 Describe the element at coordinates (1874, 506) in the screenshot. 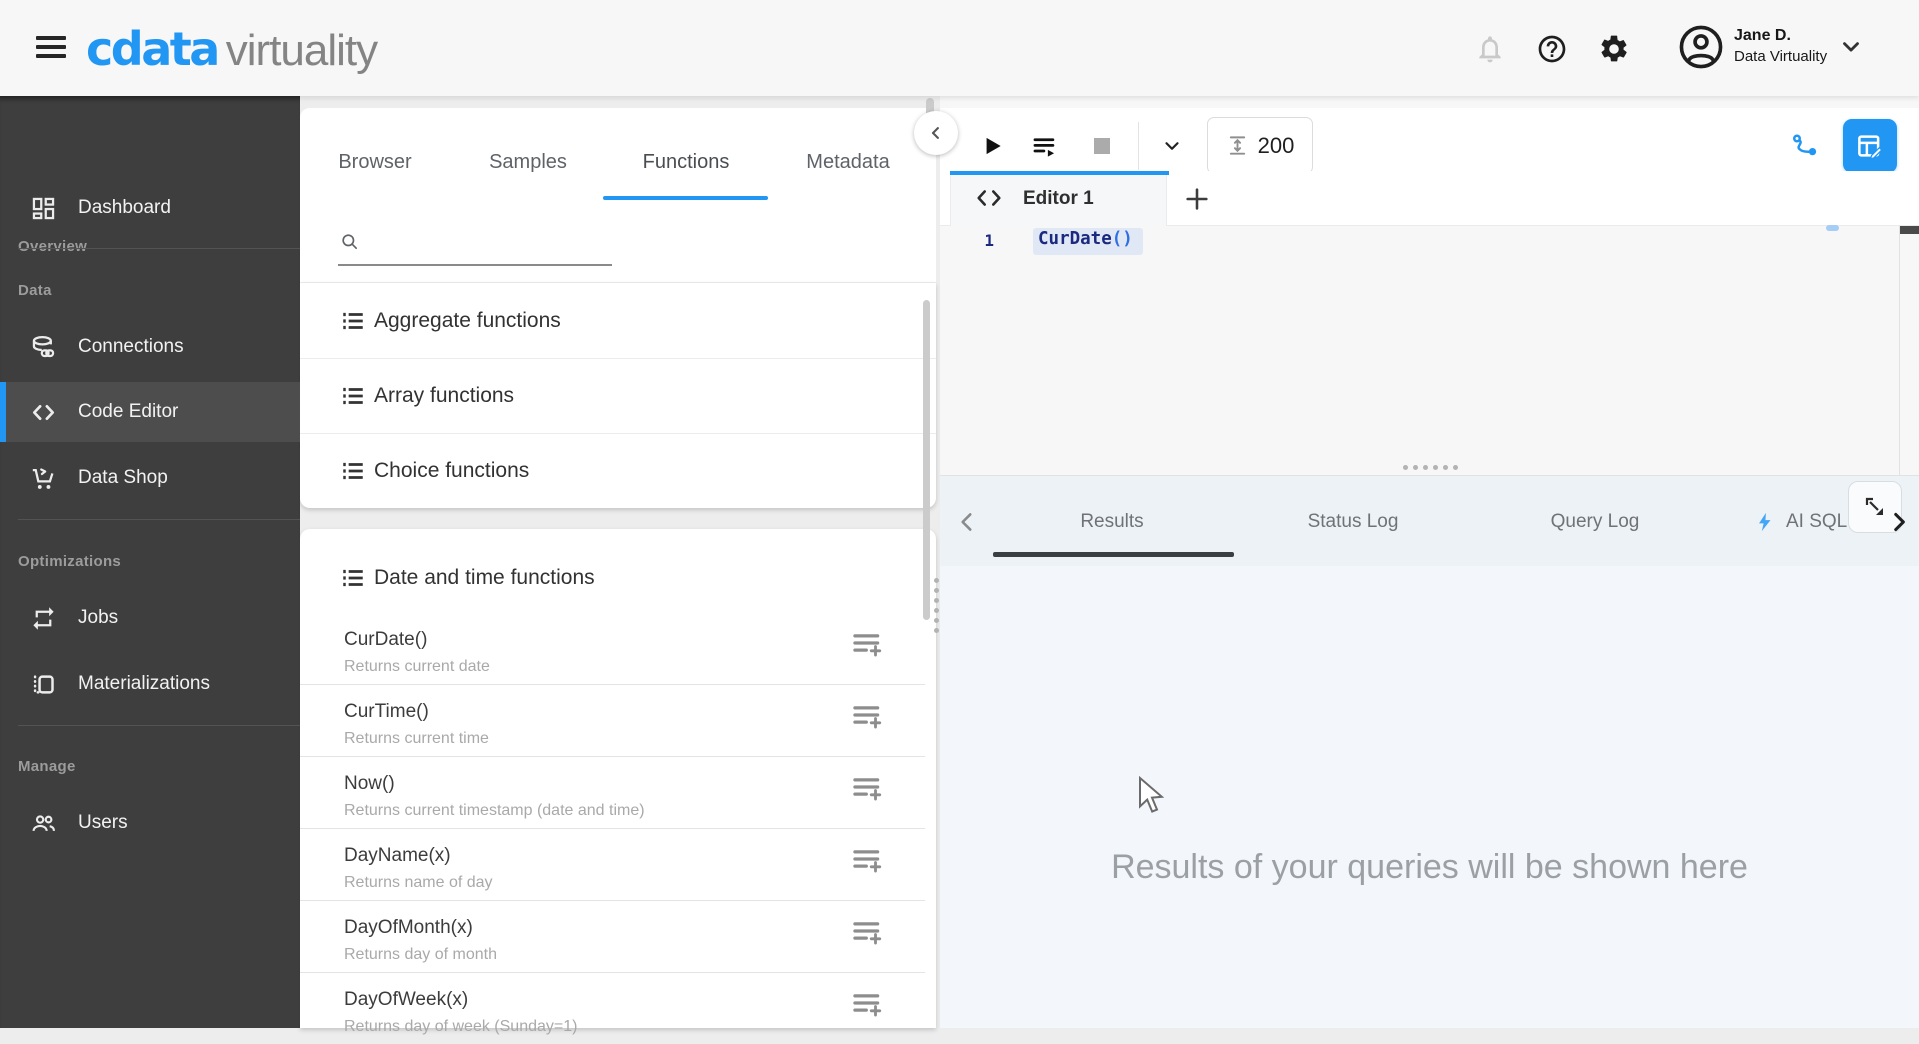

I see `expand-icon` at that location.